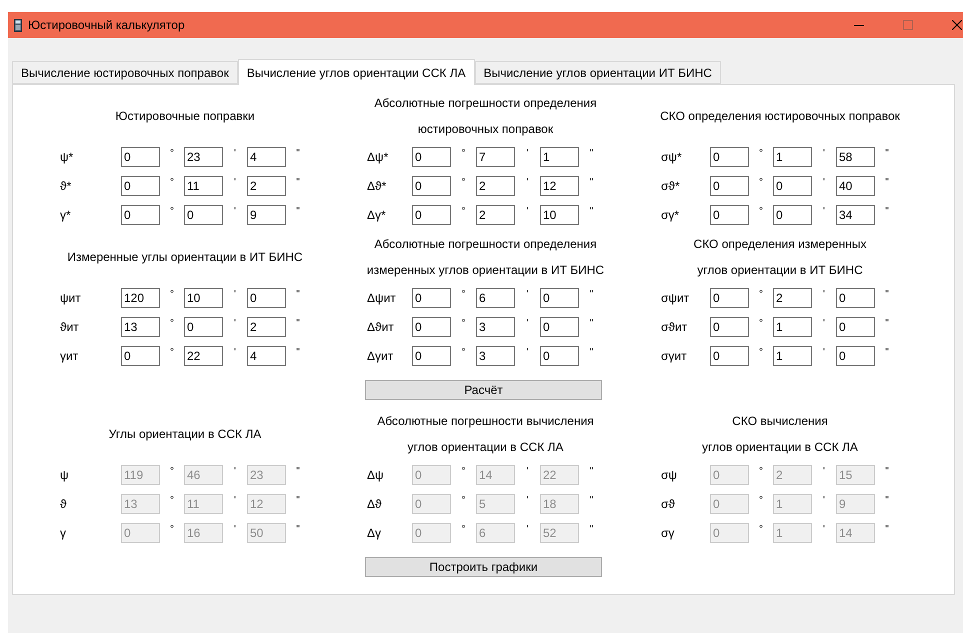  Describe the element at coordinates (203, 356) in the screenshot. I see `number-field: 22` at that location.